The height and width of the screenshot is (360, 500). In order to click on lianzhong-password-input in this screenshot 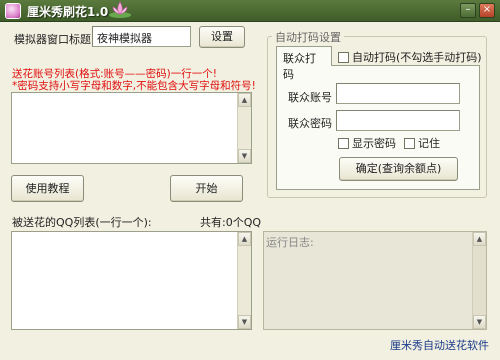, I will do `click(398, 120)`.